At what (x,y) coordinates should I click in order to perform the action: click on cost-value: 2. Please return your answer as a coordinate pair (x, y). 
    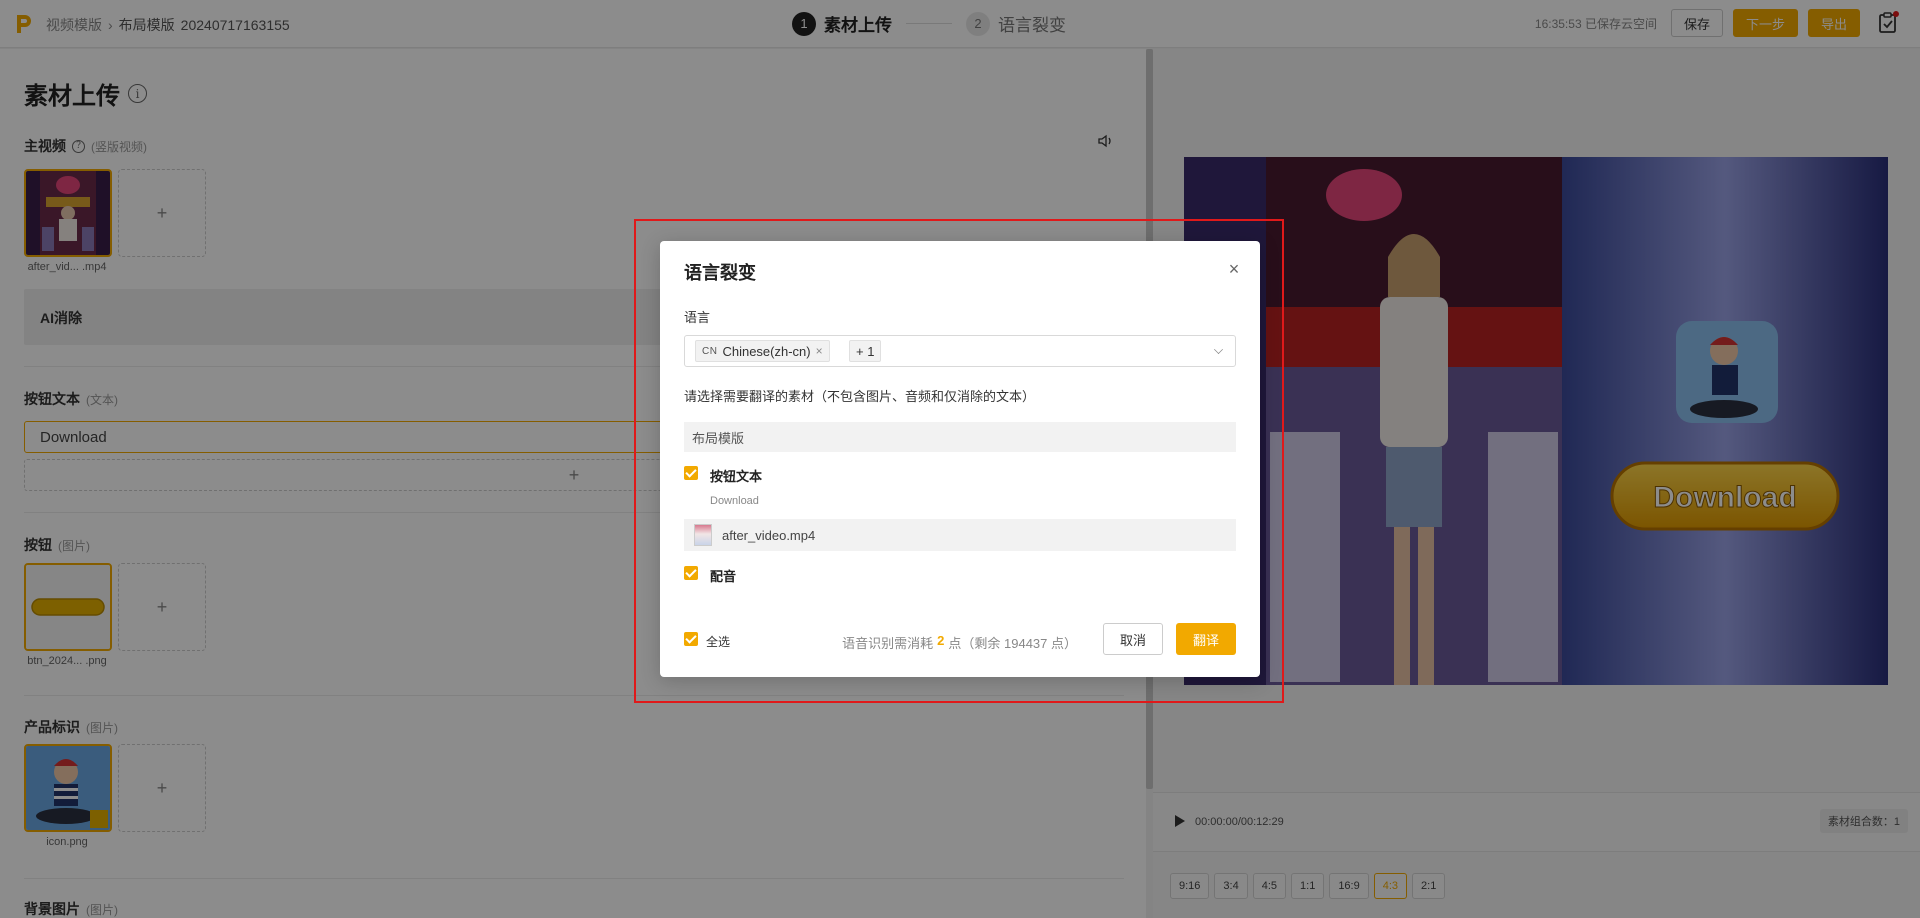
    Looking at the image, I should click on (941, 640).